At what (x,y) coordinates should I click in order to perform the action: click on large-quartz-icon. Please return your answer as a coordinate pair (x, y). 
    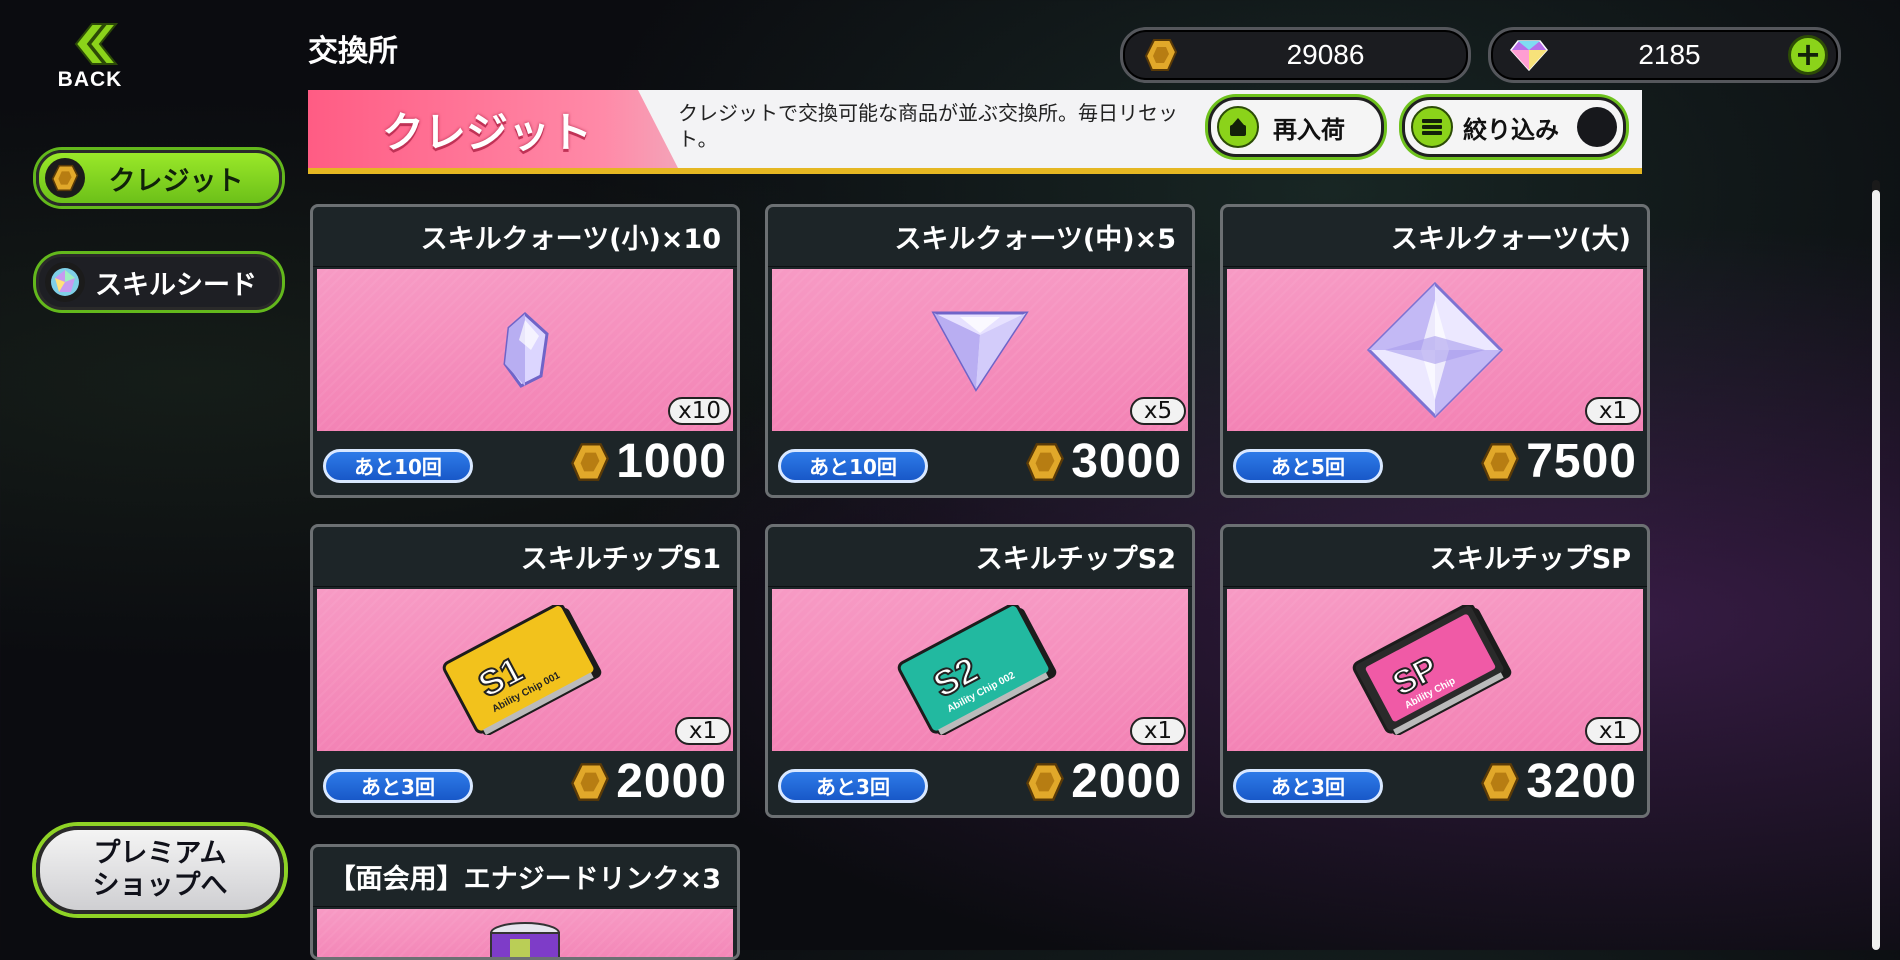
    Looking at the image, I should click on (1435, 350).